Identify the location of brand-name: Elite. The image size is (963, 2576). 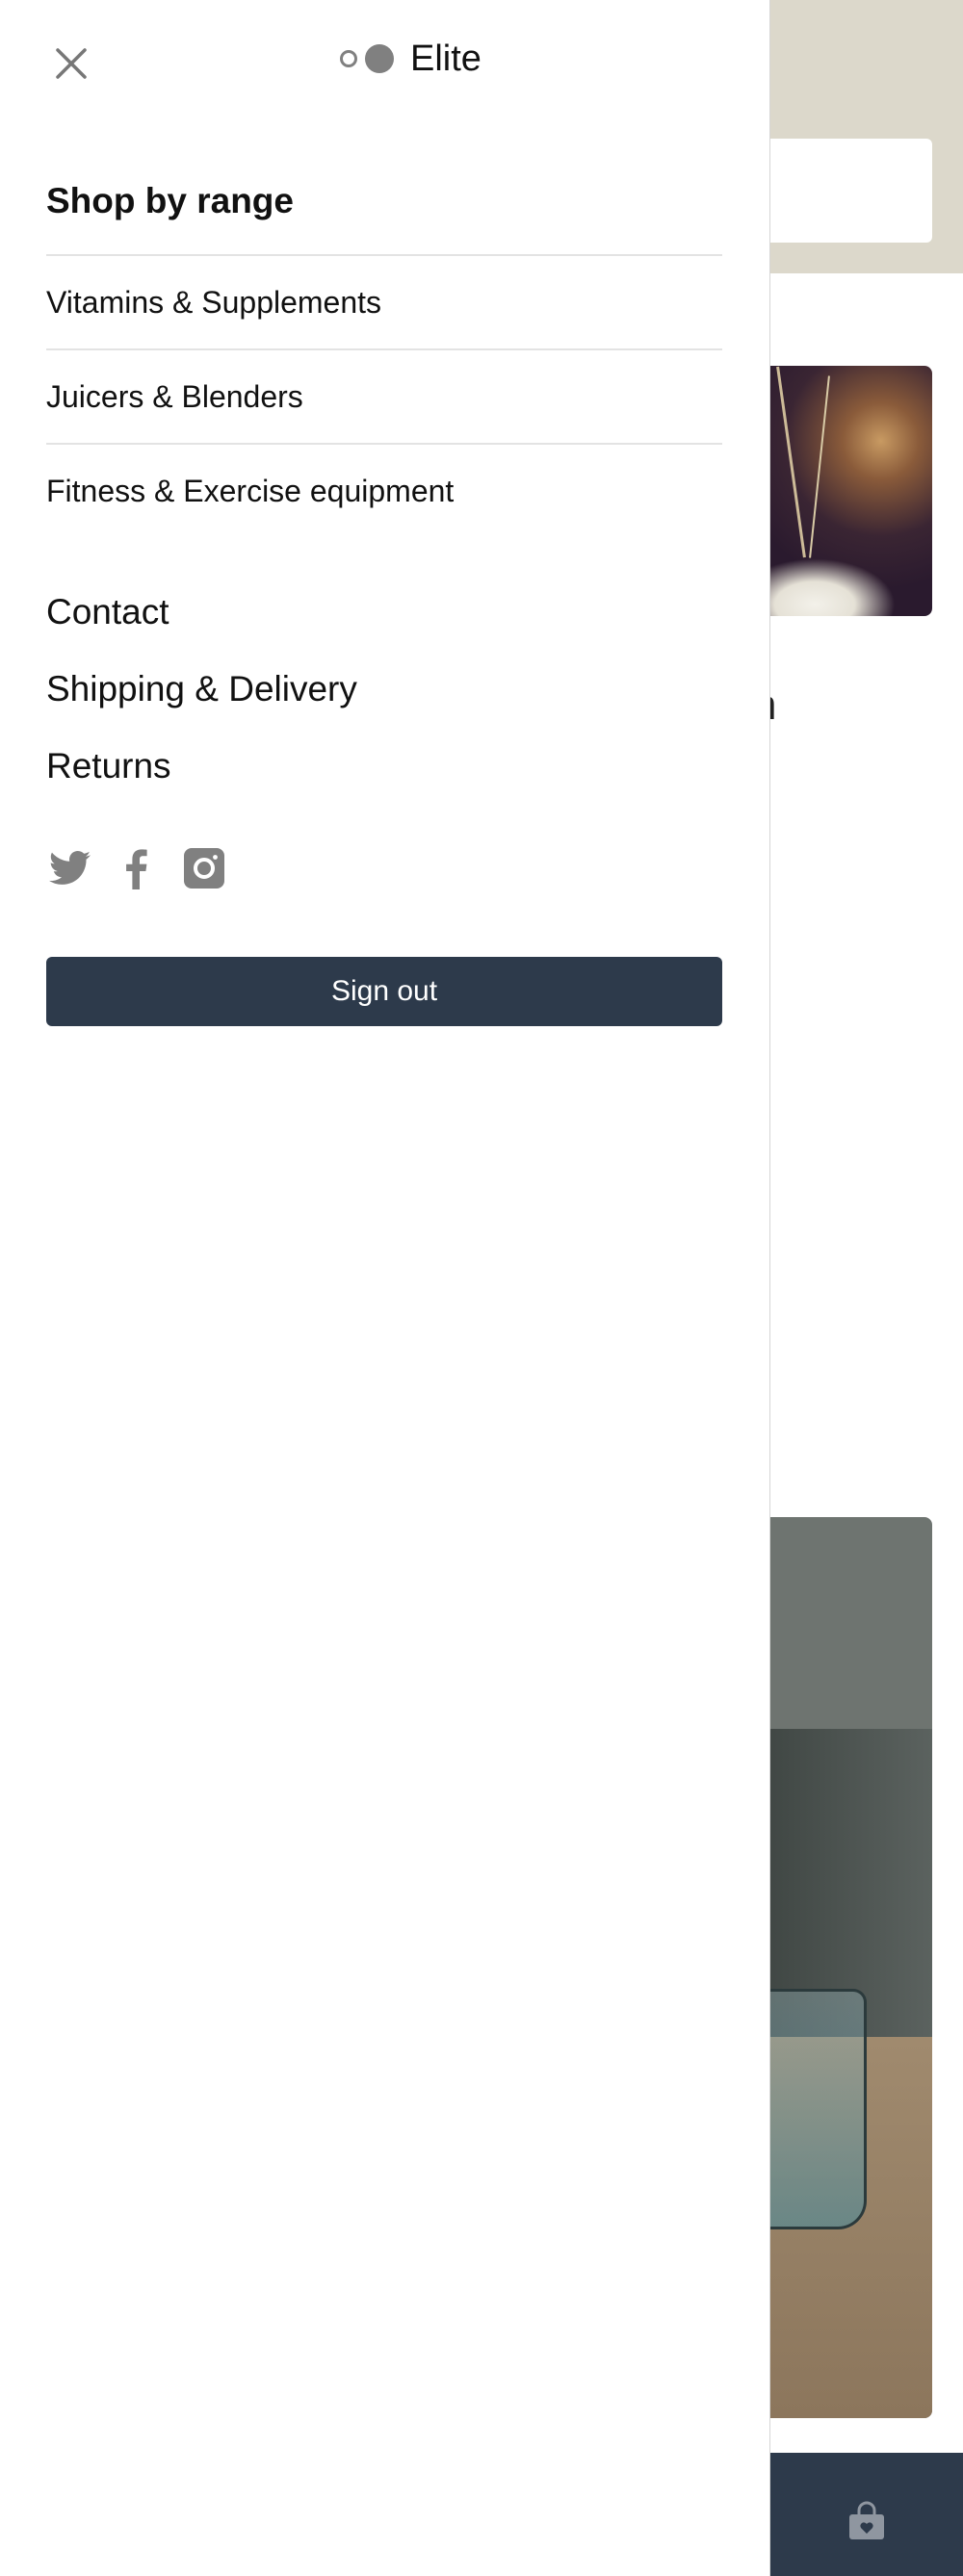
(446, 59).